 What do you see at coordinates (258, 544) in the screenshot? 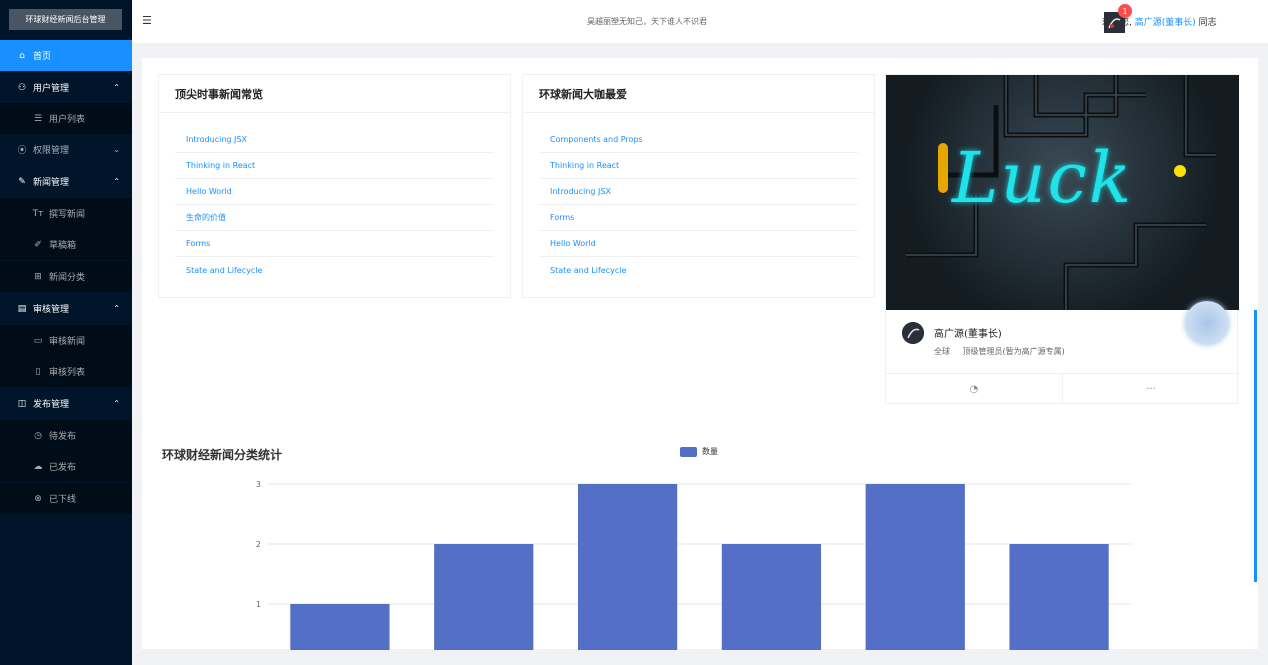
I see `y-tick-label: 2` at bounding box center [258, 544].